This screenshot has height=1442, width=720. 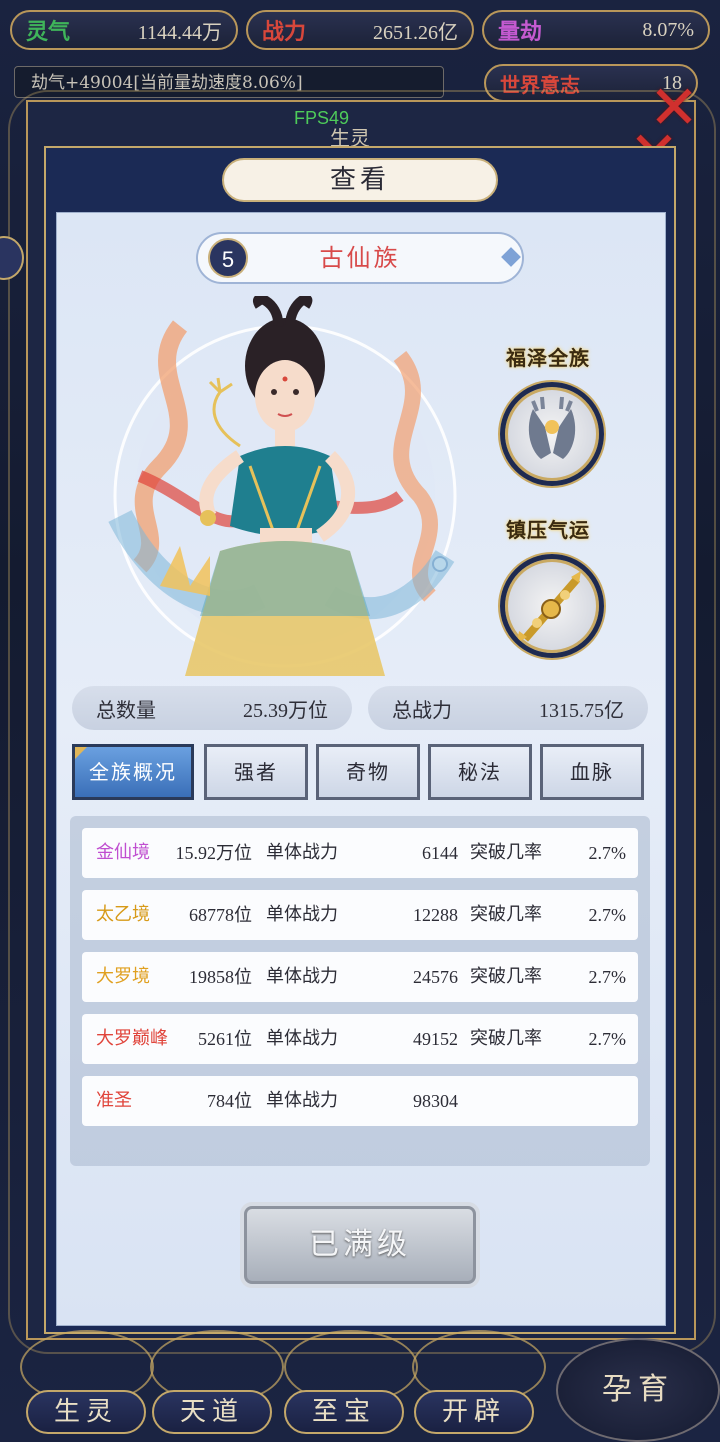 I want to click on table-row: 太乙境 68778位 单体战力 12288 突破几率 2.7%, so click(x=360, y=915).